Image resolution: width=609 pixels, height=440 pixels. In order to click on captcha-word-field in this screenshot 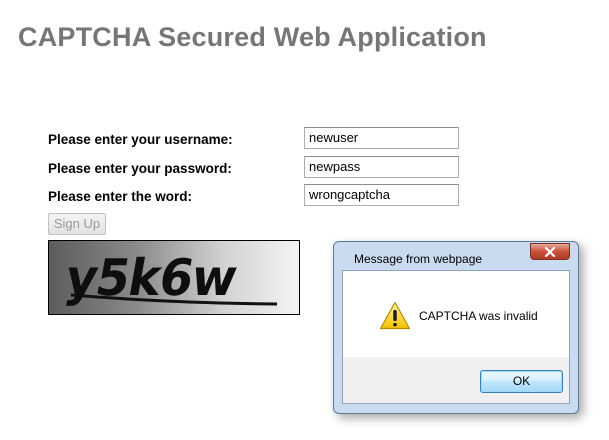, I will do `click(381, 195)`.